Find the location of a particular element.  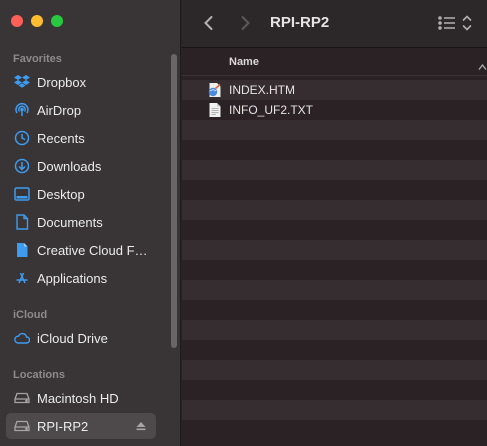

favorites-section-label: Favorites is located at coordinates (37, 59).